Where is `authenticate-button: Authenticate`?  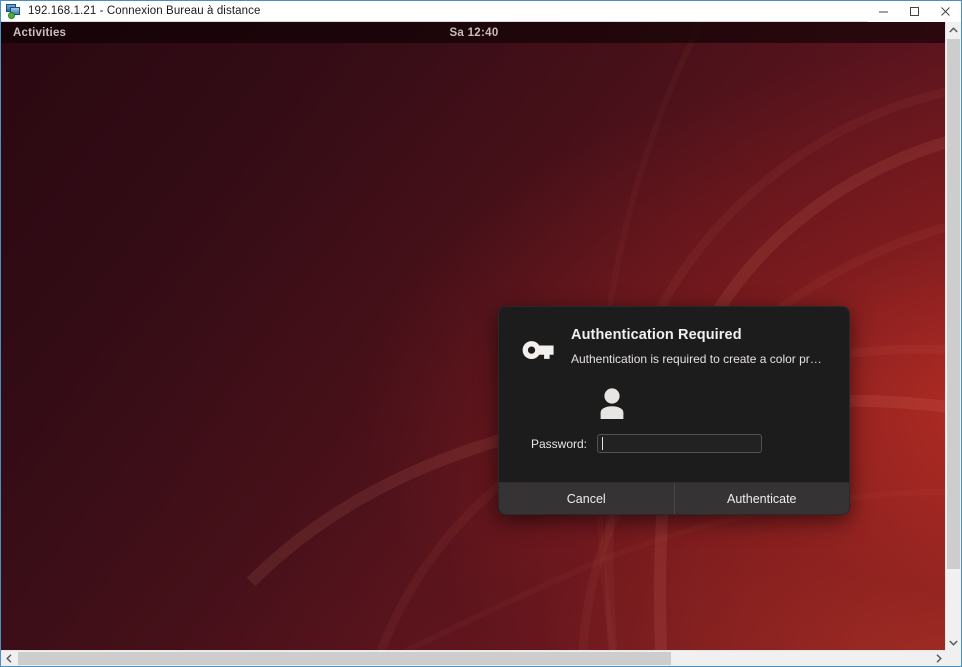
authenticate-button: Authenticate is located at coordinates (761, 498).